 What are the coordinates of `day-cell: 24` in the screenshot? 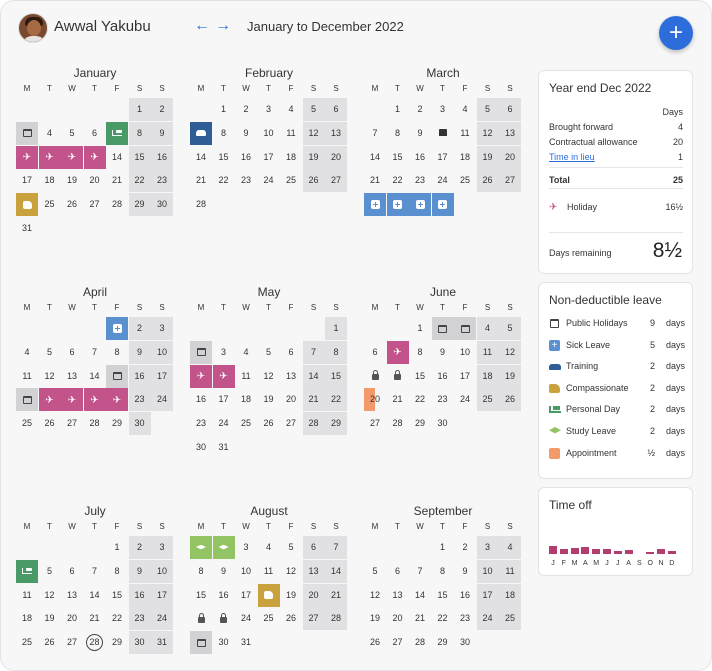 It's located at (162, 400).